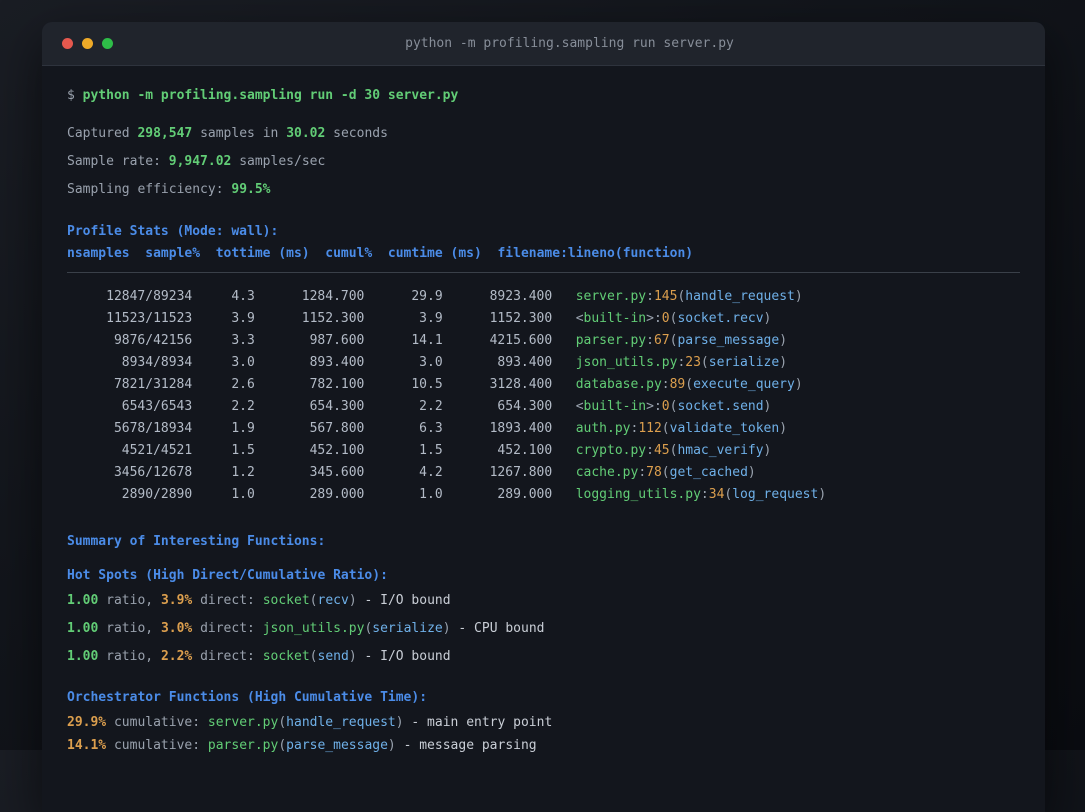 The image size is (1085, 812). I want to click on sample-pct-cell: 2.6, so click(243, 384).